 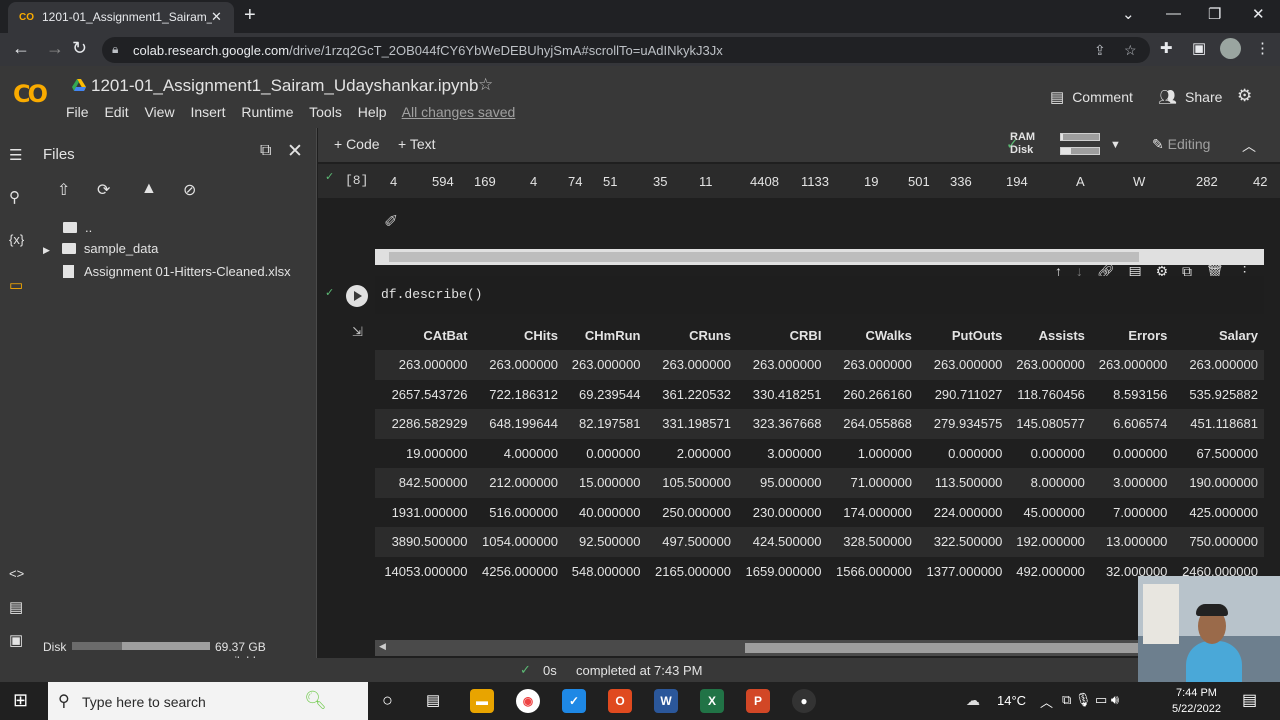 I want to click on command-palette-icon: ▤, so click(x=16, y=607).